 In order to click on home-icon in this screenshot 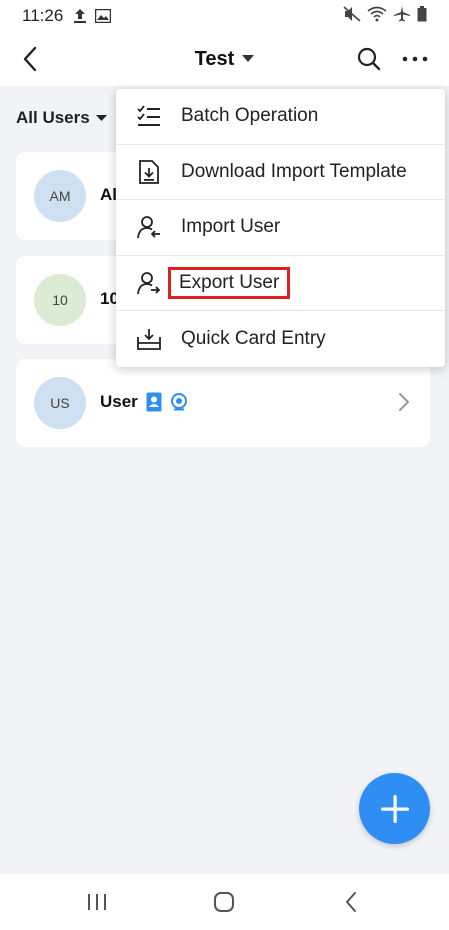, I will do `click(224, 902)`.